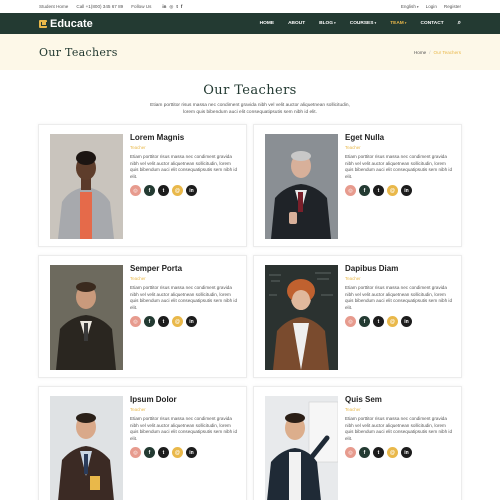  What do you see at coordinates (141, 6) in the screenshot?
I see `follow-us-label: Follow Us` at bounding box center [141, 6].